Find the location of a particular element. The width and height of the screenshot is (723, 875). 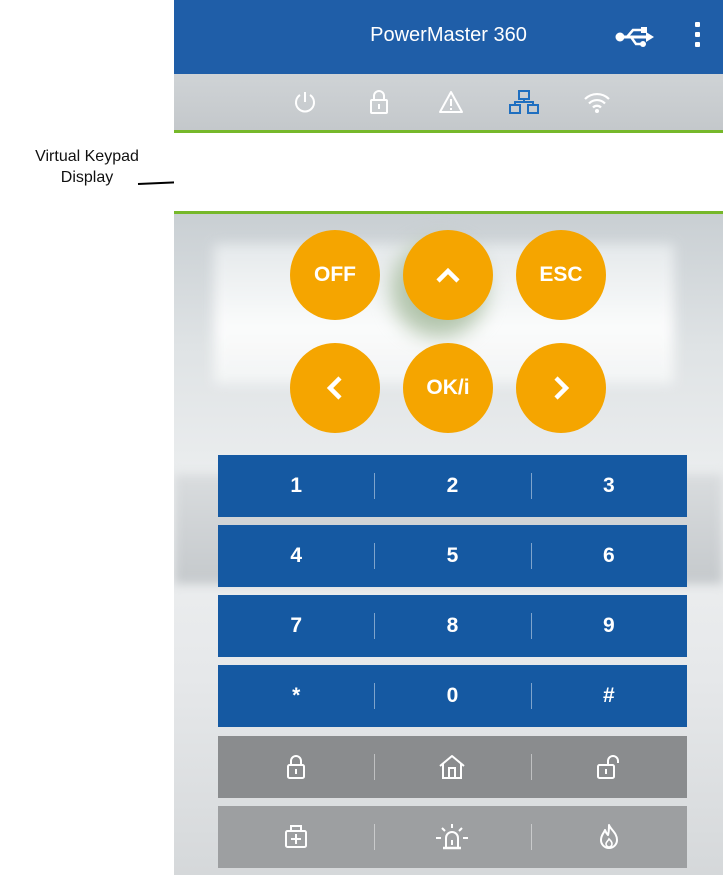

left-button is located at coordinates (335, 388).